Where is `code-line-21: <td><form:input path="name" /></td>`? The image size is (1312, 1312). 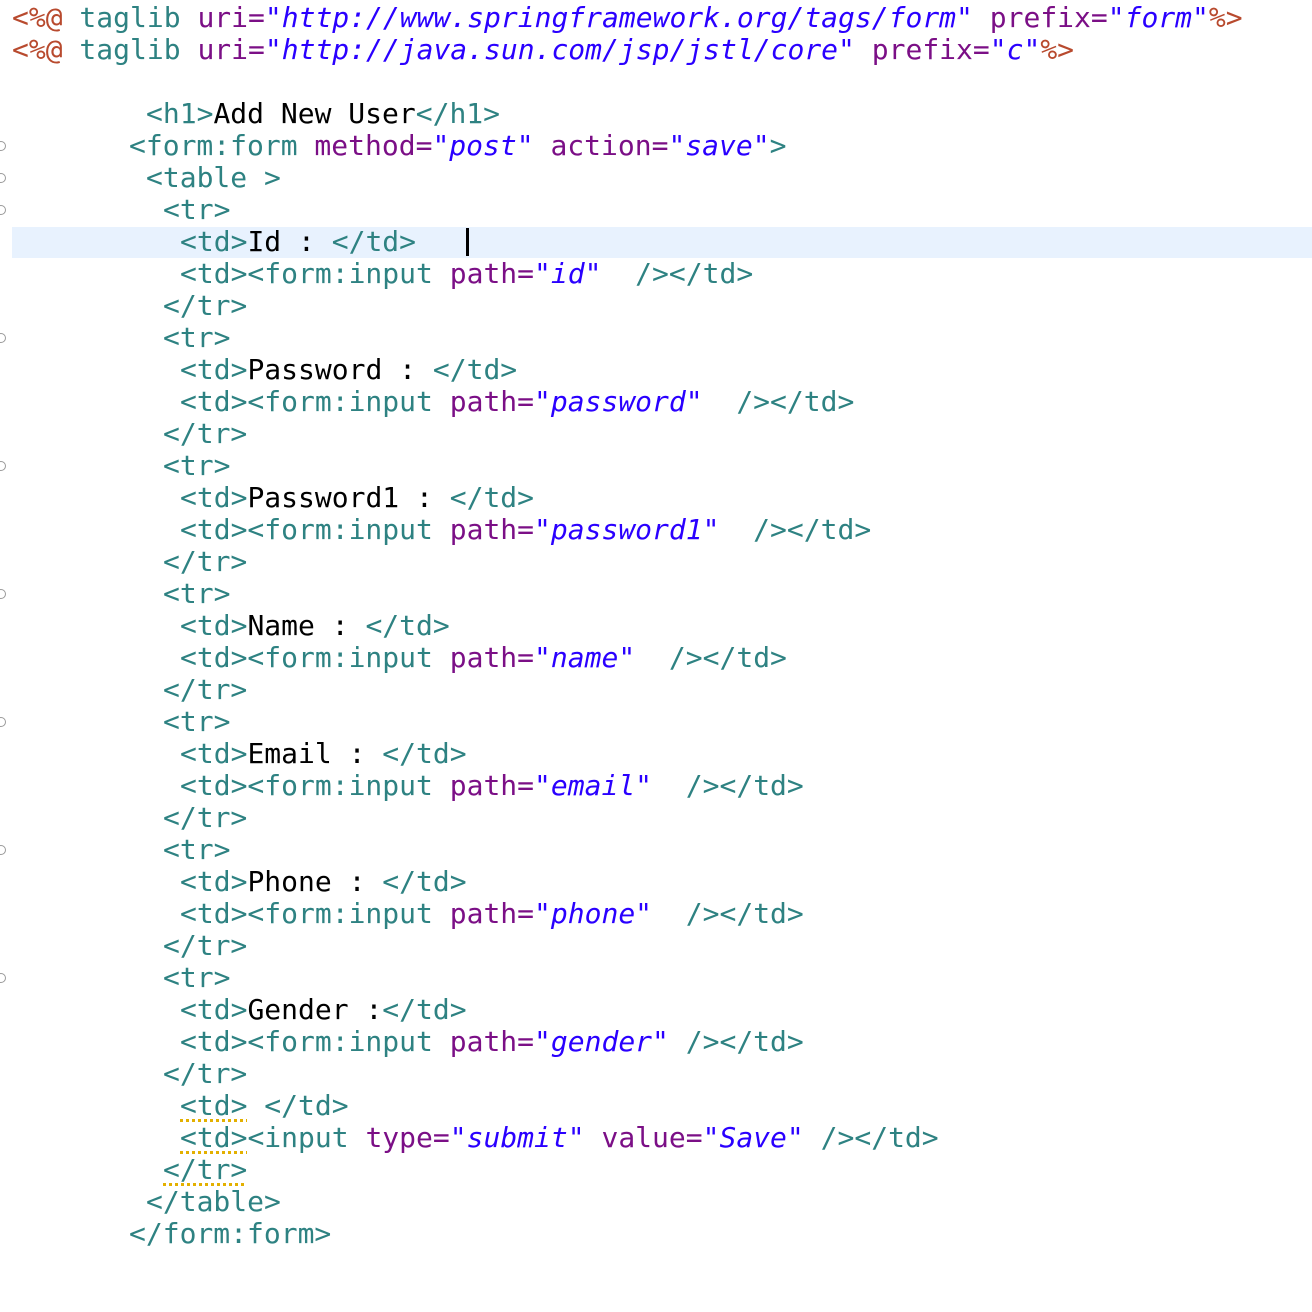
code-line-21: <td><form:input path="name" /></td> is located at coordinates (483, 658).